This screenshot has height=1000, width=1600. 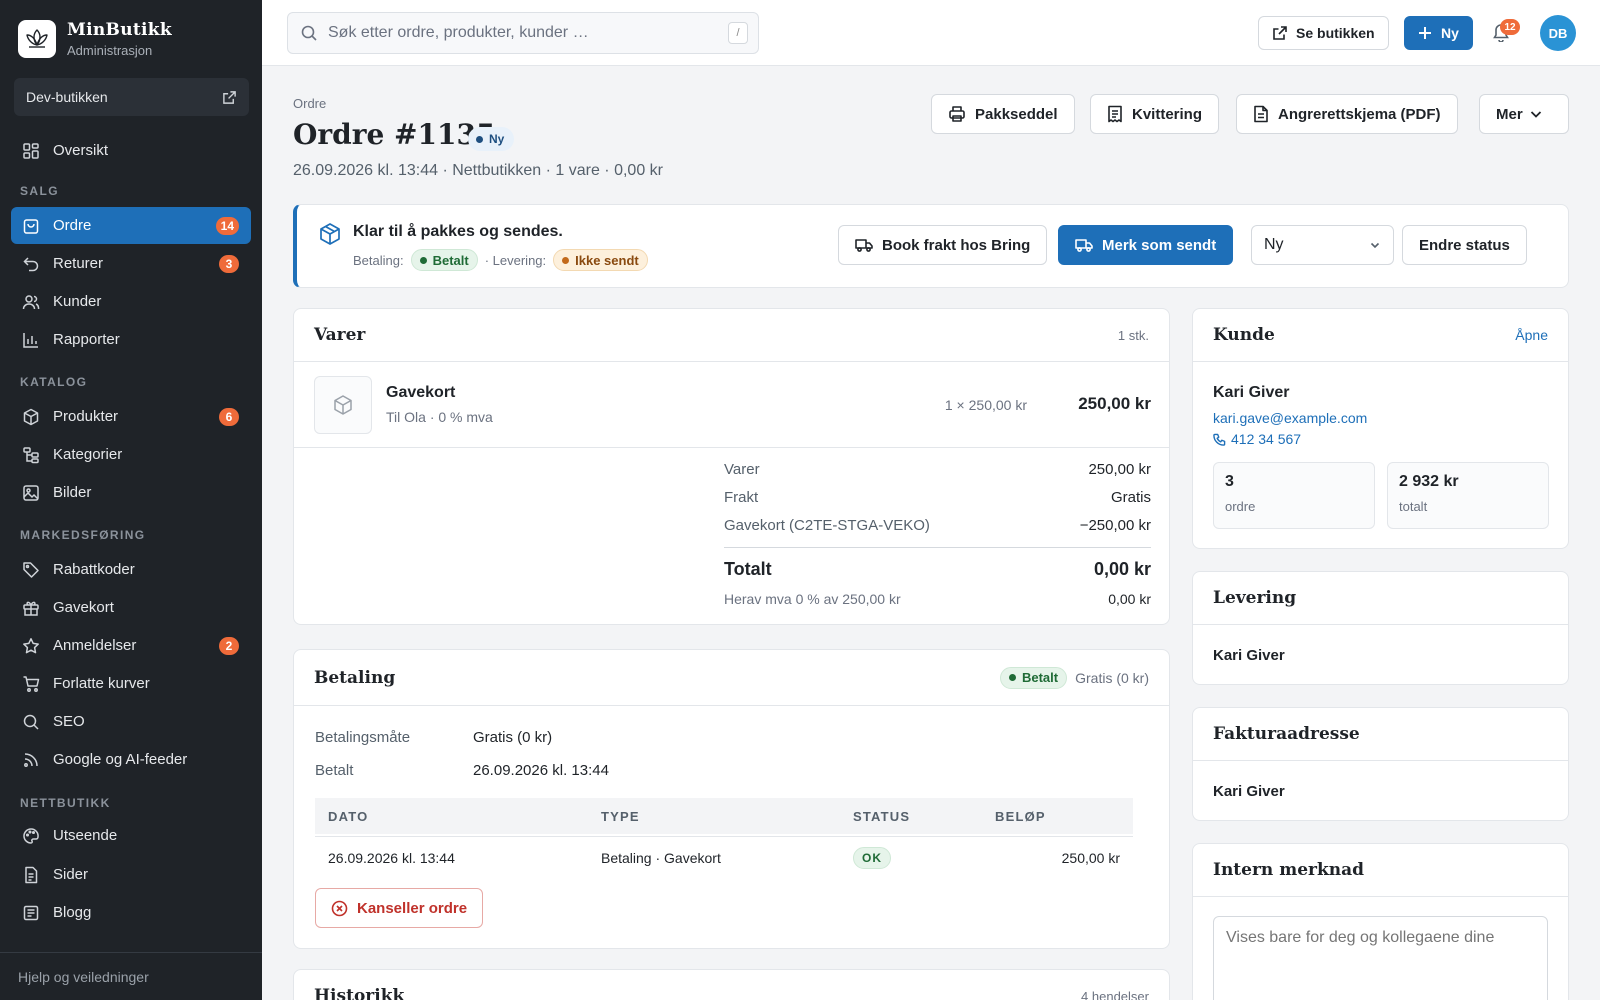 What do you see at coordinates (1524, 114) in the screenshot?
I see `more-dropdown: Mer` at bounding box center [1524, 114].